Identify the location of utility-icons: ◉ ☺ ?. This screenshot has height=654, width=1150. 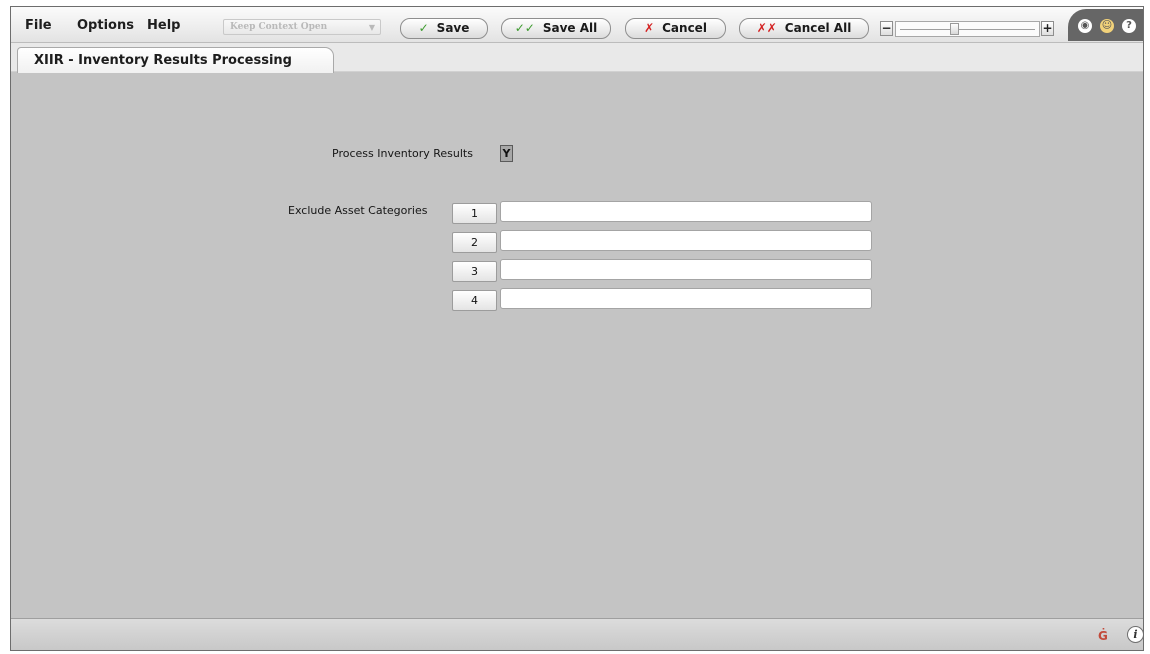
(1105, 25).